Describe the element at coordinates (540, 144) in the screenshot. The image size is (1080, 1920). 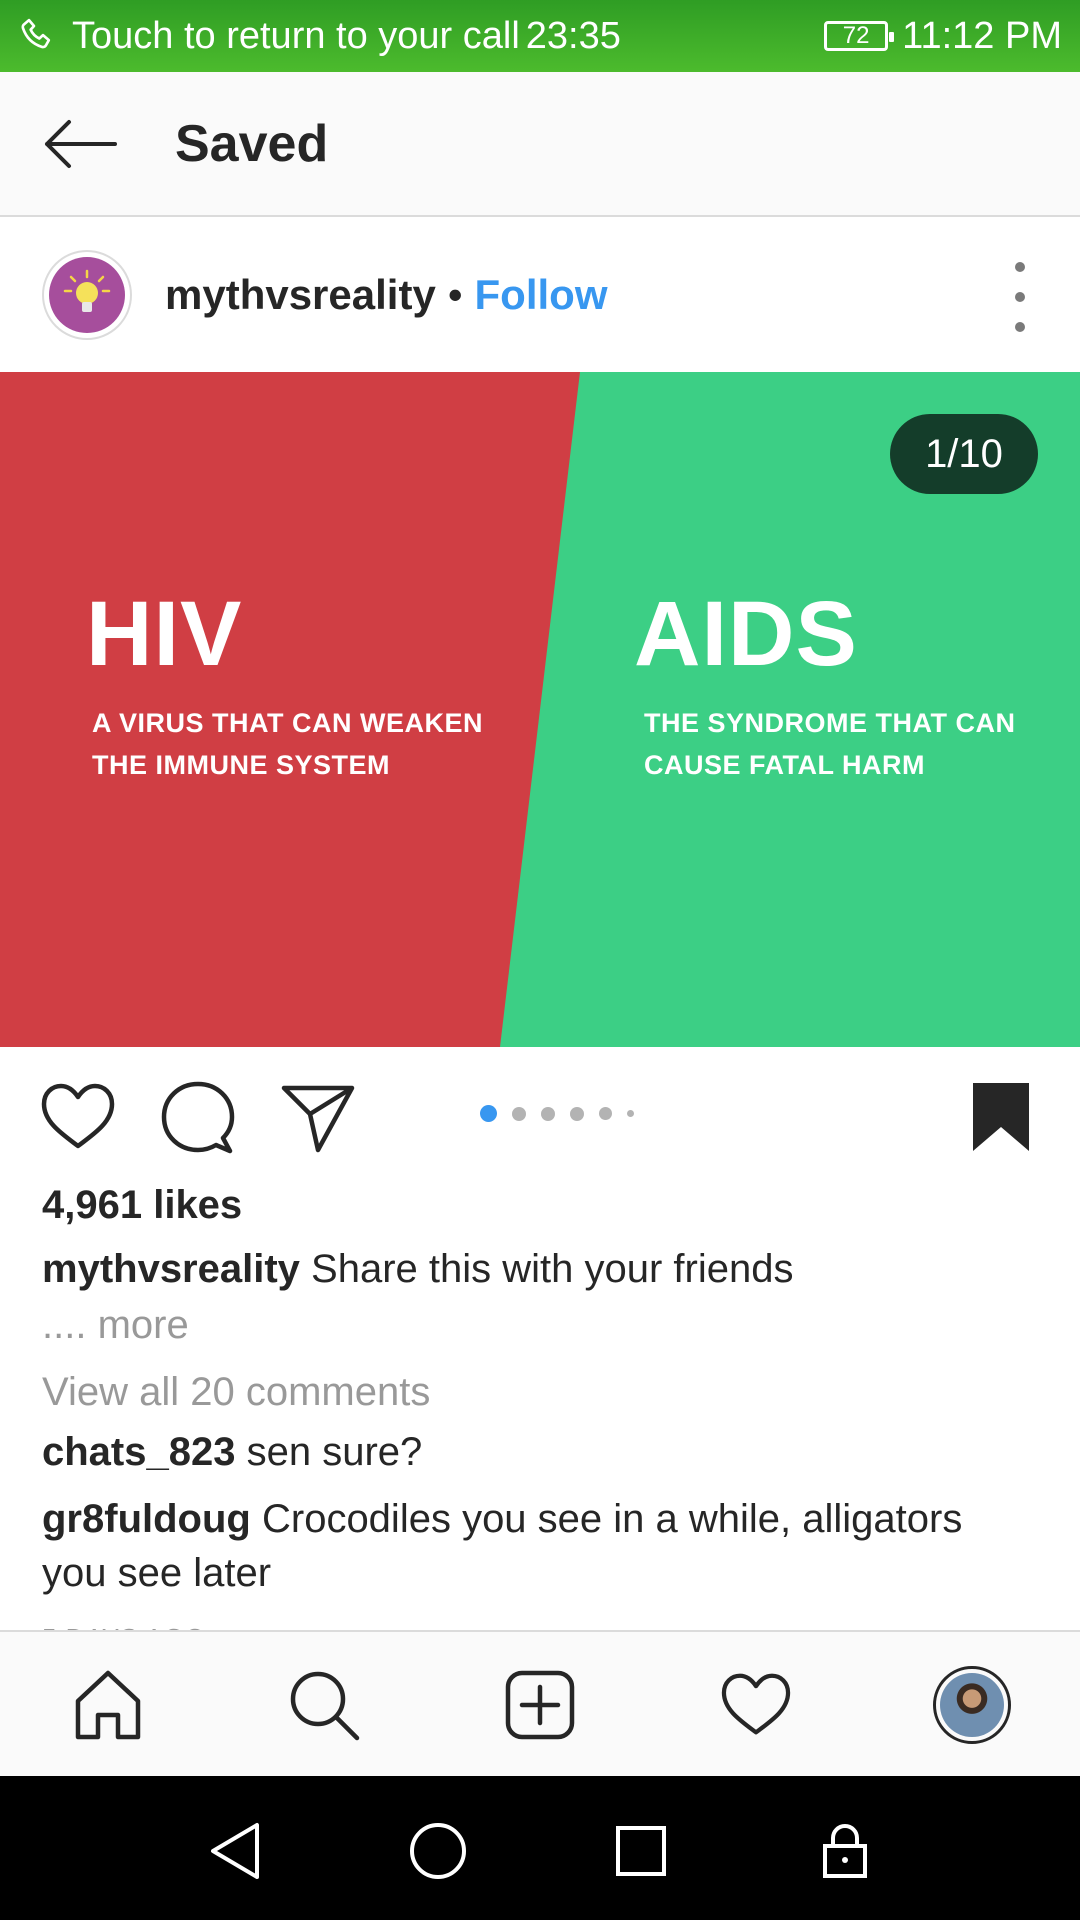
I see `top-app-bar: Saved` at that location.